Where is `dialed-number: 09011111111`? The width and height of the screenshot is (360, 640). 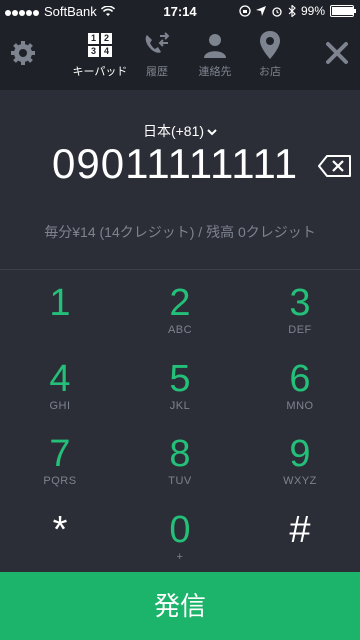
dialed-number: 09011111111 is located at coordinates (175, 163).